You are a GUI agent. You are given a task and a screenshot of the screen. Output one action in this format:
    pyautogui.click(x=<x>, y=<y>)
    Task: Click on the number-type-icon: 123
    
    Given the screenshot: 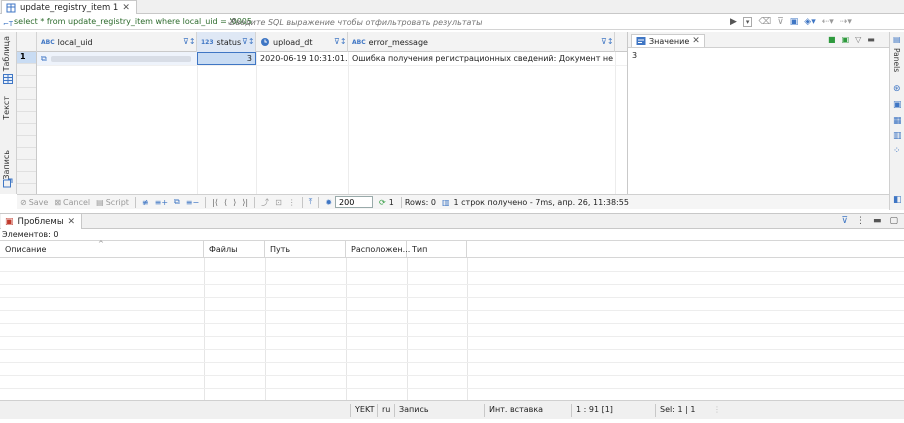 What is the action you would take?
    pyautogui.click(x=207, y=42)
    